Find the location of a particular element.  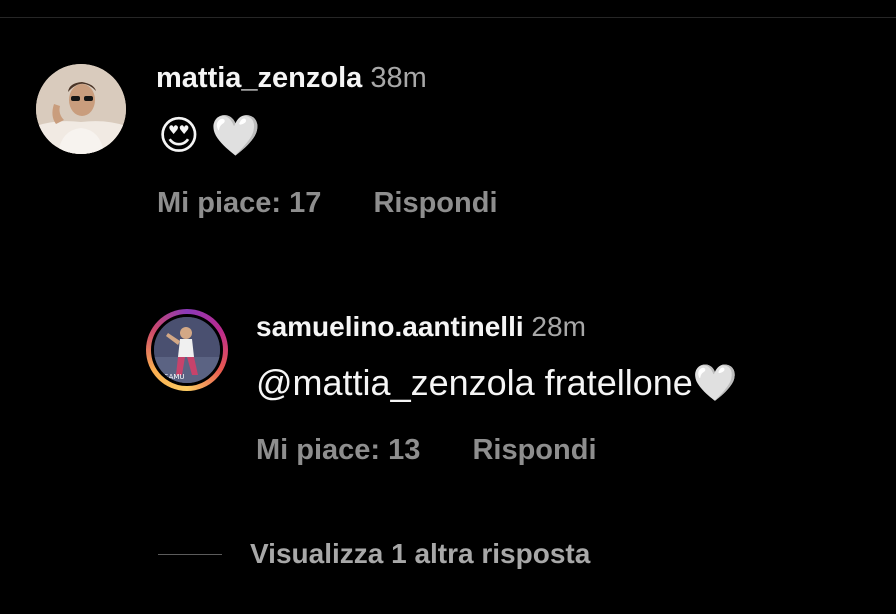

avatar-story-ring: SAMU is located at coordinates (187, 350).